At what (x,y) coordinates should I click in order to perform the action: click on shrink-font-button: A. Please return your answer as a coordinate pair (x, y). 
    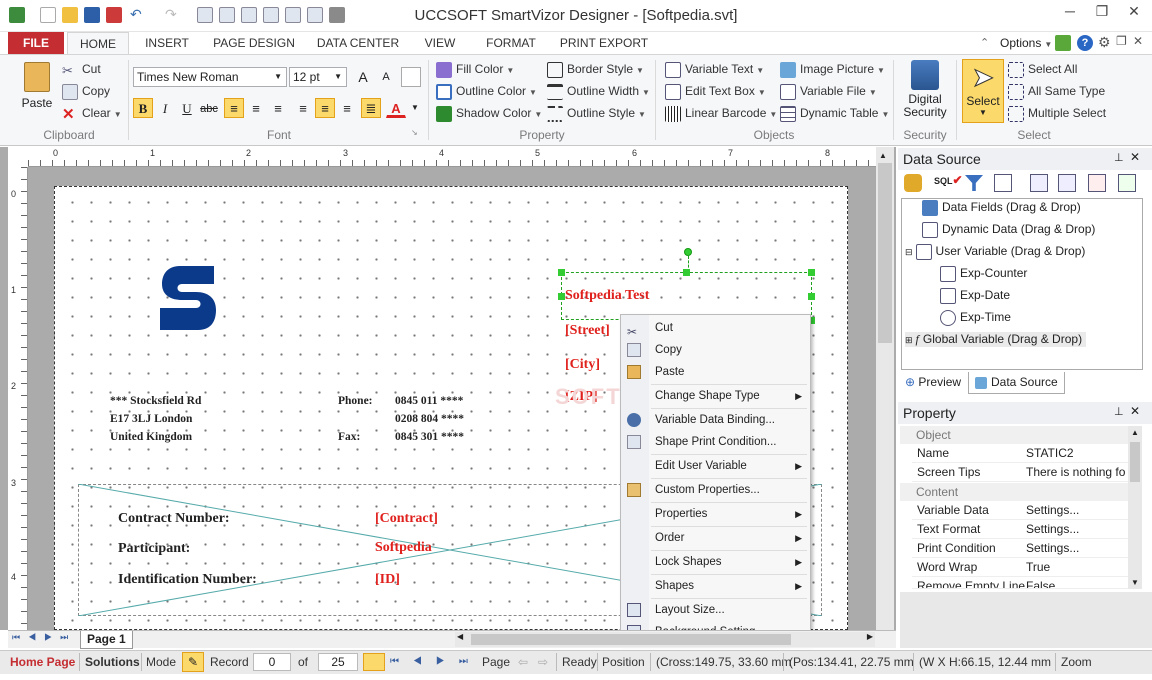
    Looking at the image, I should click on (386, 77).